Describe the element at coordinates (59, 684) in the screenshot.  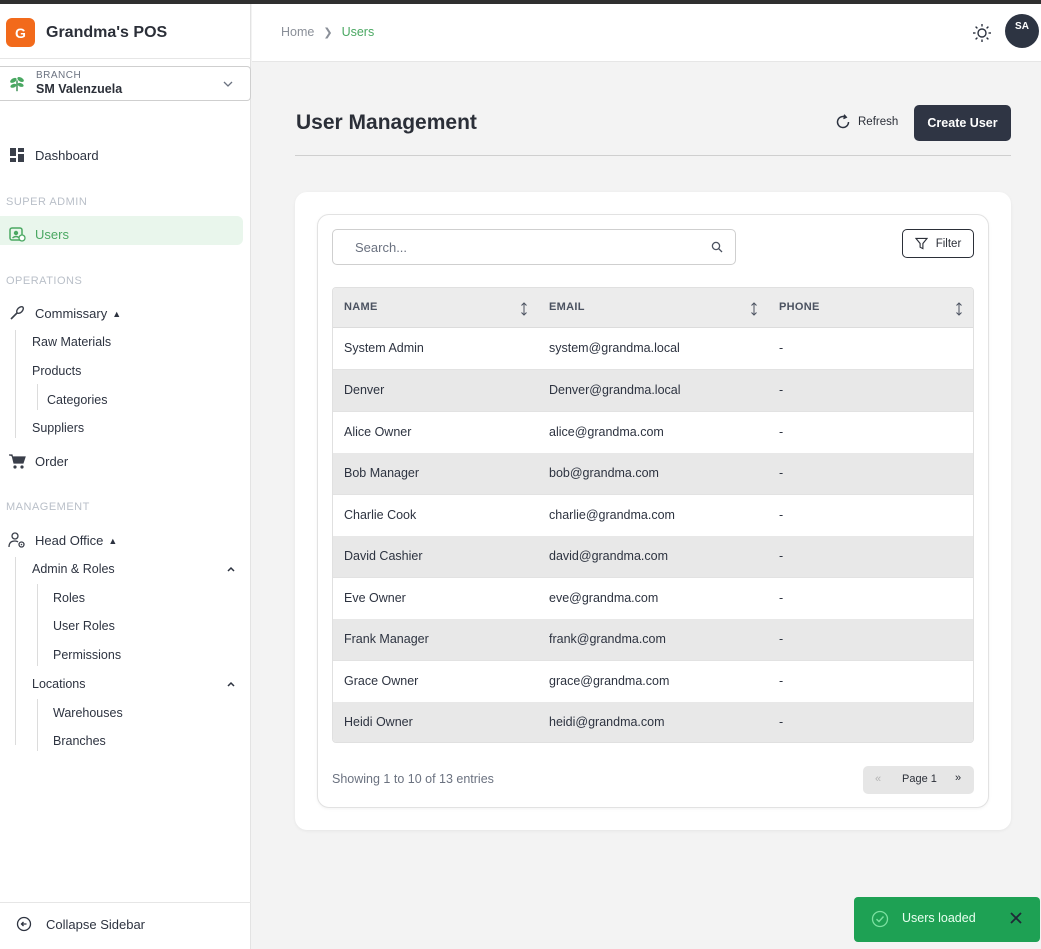
I see `sidebar-item-locations: Locations` at that location.